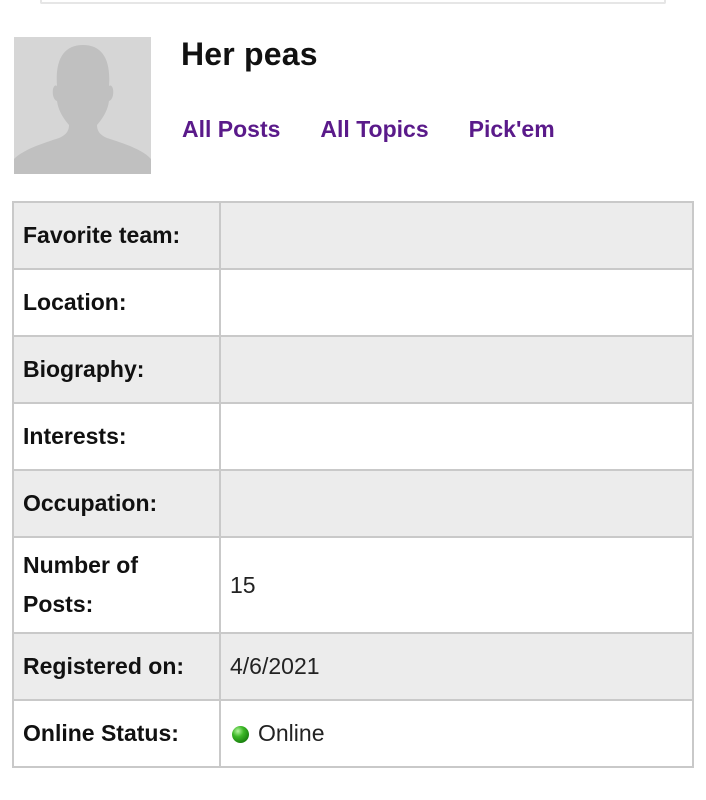 This screenshot has height=800, width=706. What do you see at coordinates (116, 302) in the screenshot?
I see `location-label: Location:` at bounding box center [116, 302].